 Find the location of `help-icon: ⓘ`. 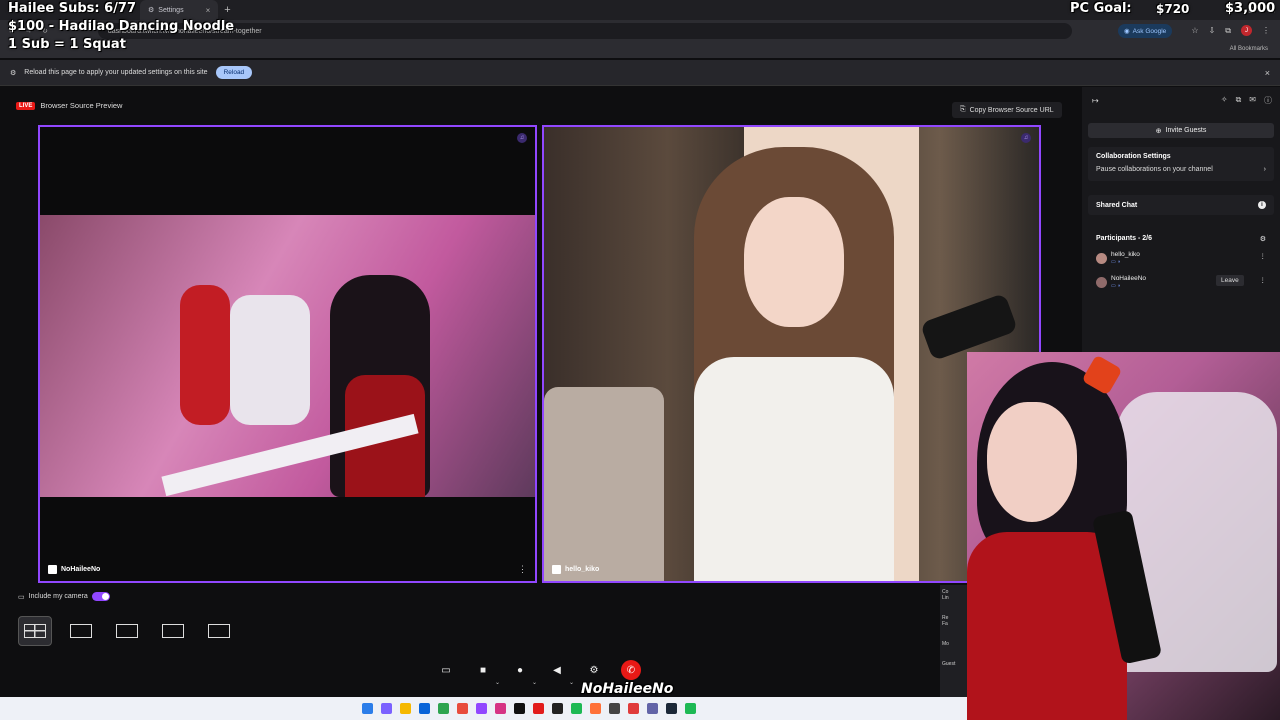

help-icon: ⓘ is located at coordinates (1268, 100).